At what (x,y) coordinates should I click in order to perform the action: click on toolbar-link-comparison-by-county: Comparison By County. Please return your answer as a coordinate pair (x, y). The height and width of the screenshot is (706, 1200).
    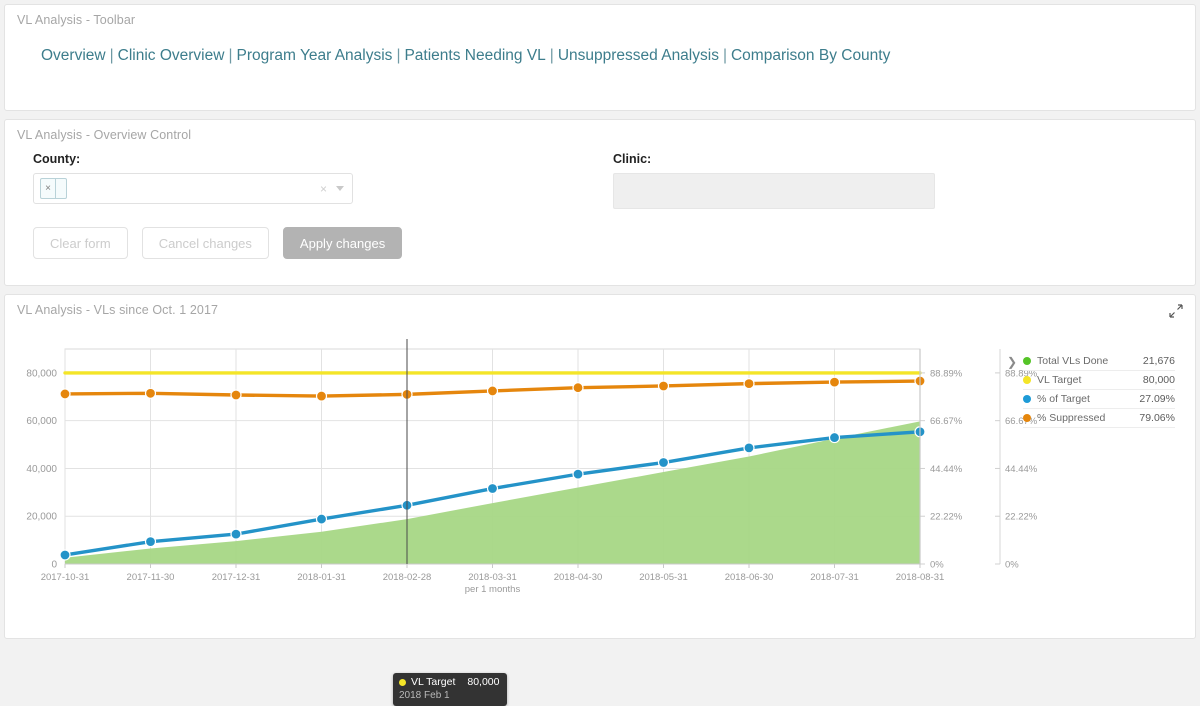
    Looking at the image, I should click on (810, 55).